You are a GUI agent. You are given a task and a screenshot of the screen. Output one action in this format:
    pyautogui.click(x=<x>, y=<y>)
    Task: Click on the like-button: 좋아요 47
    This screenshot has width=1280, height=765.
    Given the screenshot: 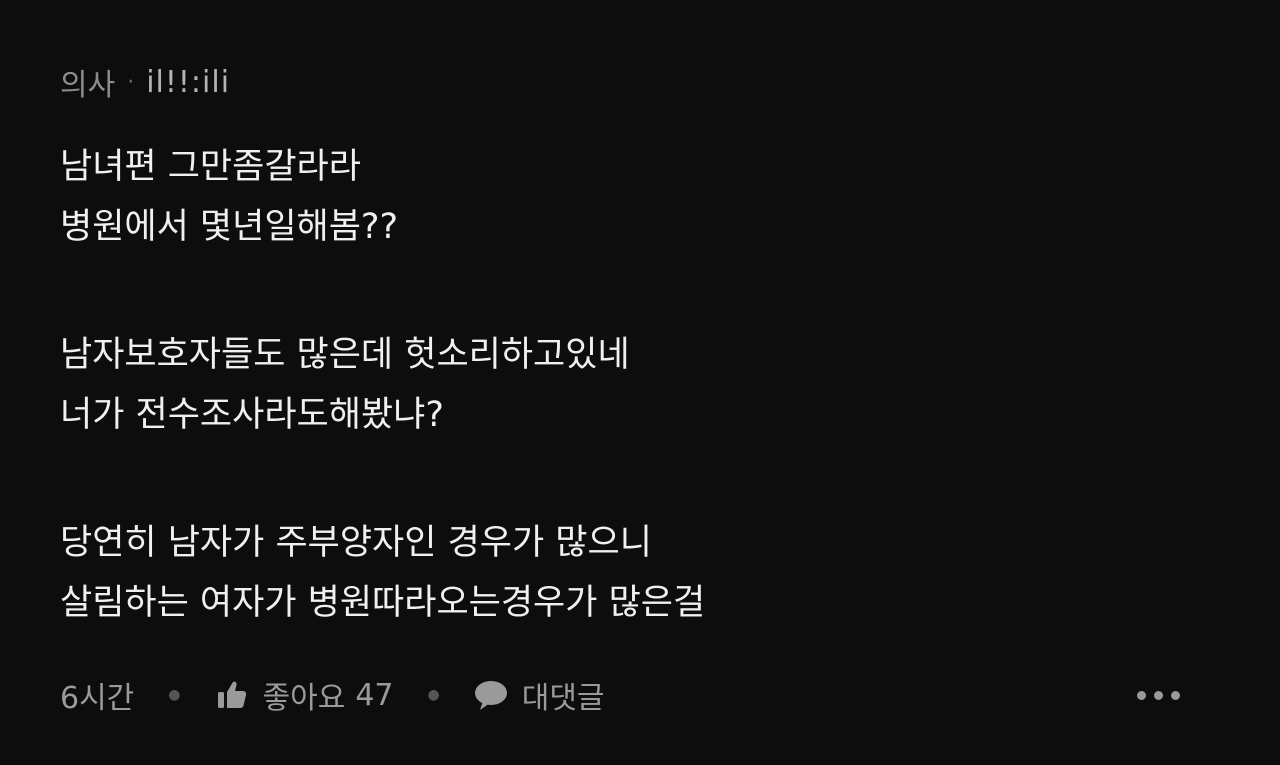 What is the action you would take?
    pyautogui.click(x=304, y=695)
    